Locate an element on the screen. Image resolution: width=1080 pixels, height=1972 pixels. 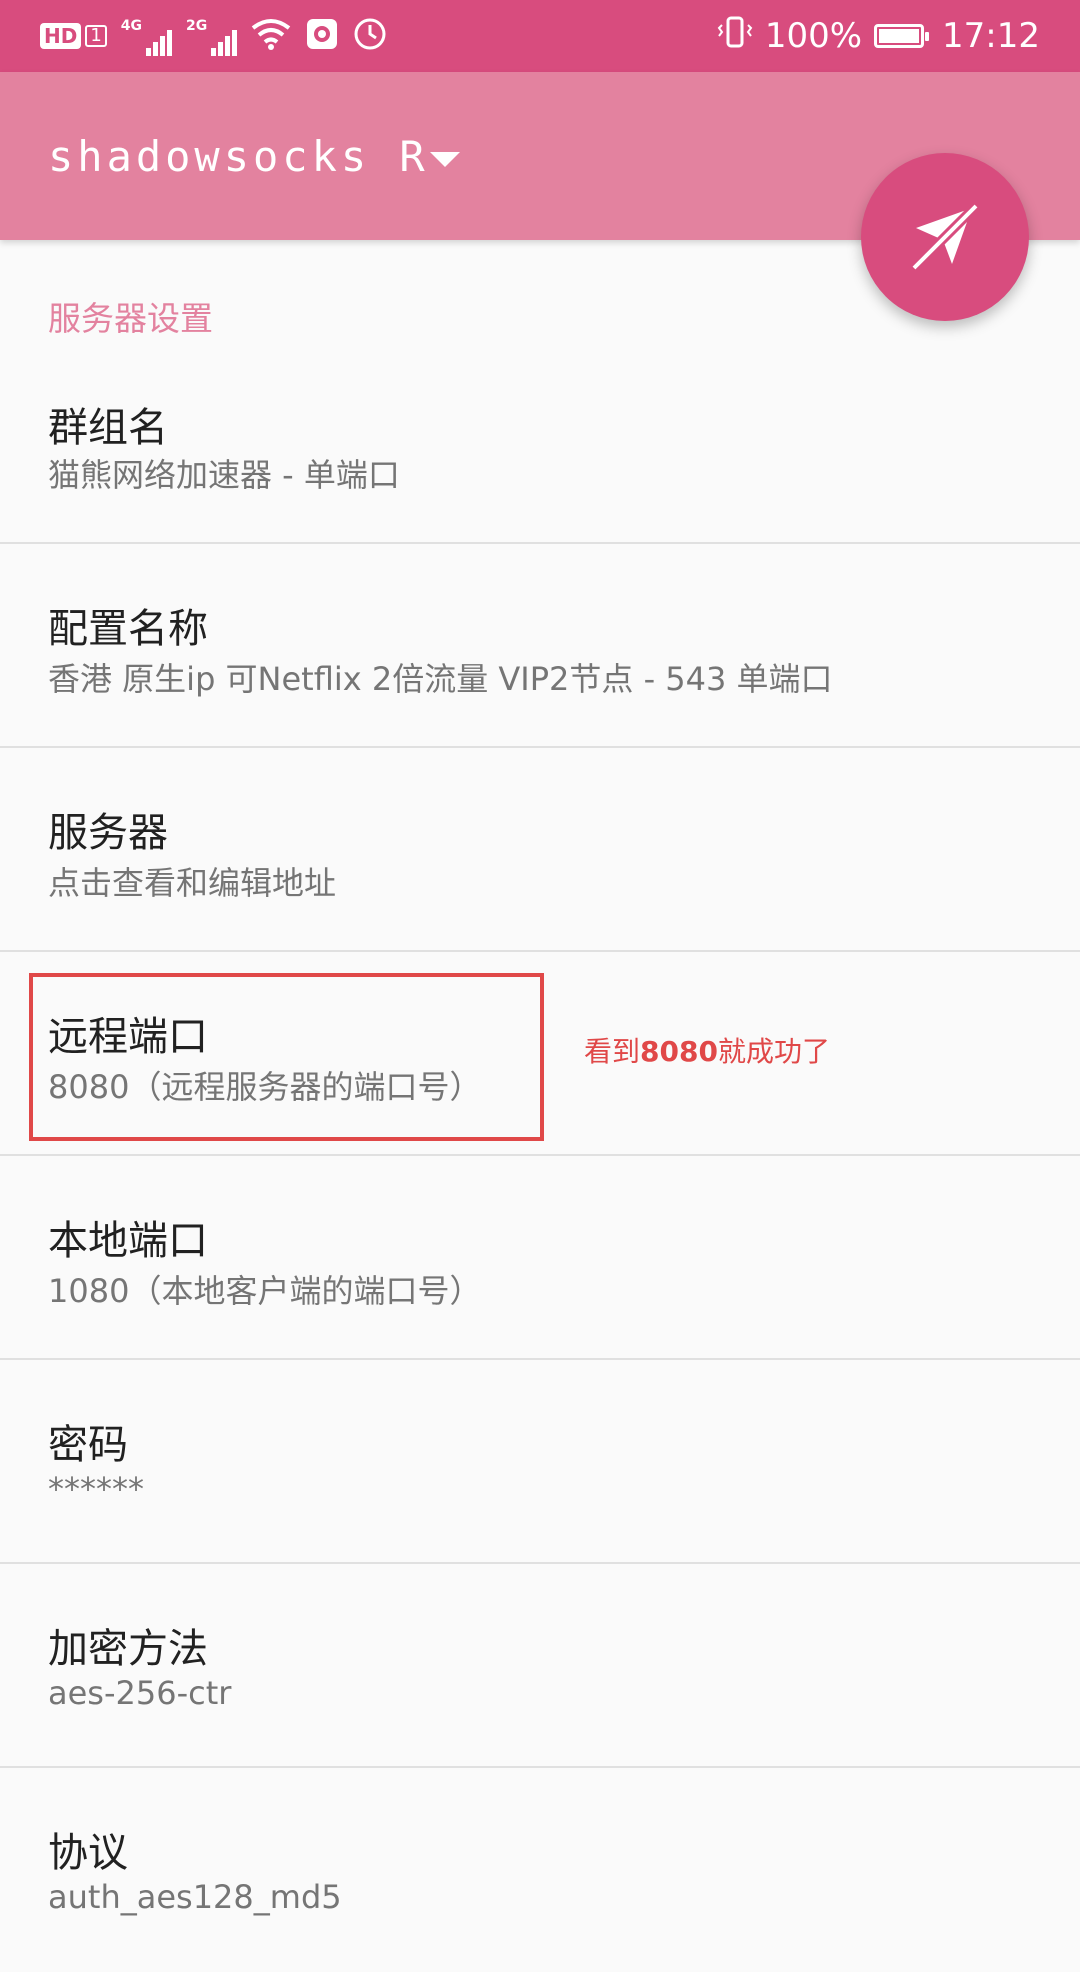
pref-encrypt-method: 加密方法 aes-256-ctr is located at coordinates (540, 1666).